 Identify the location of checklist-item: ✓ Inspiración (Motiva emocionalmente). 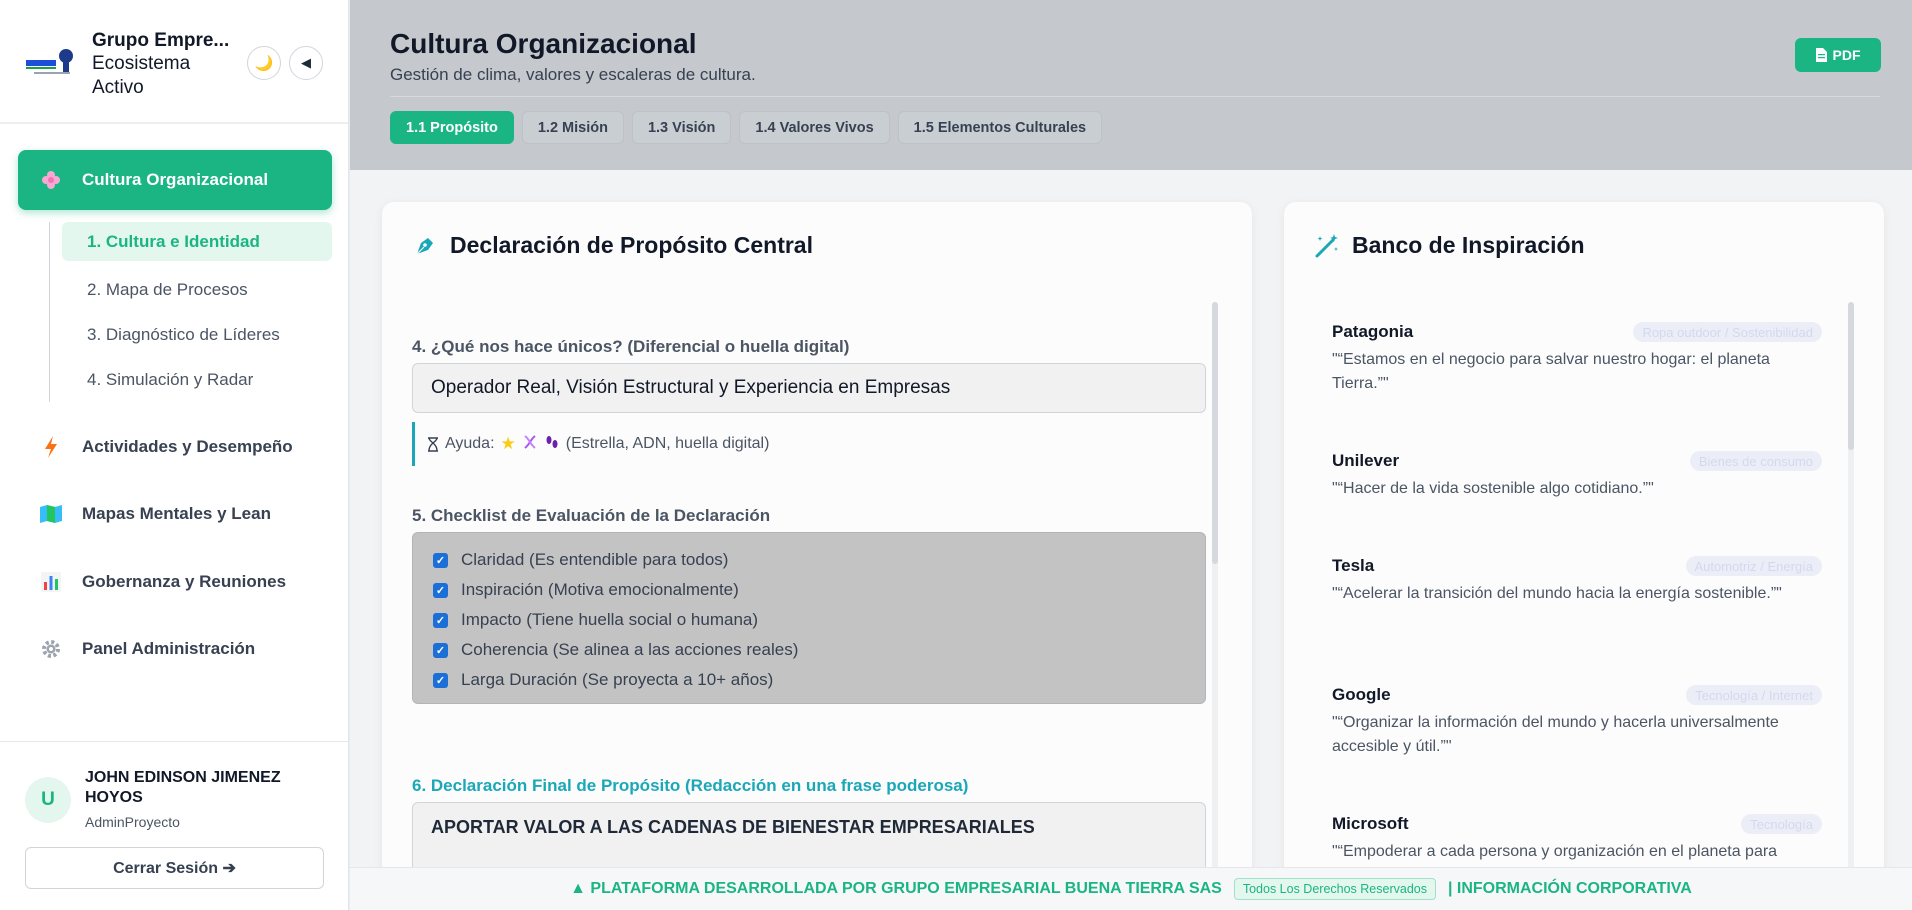
(809, 590).